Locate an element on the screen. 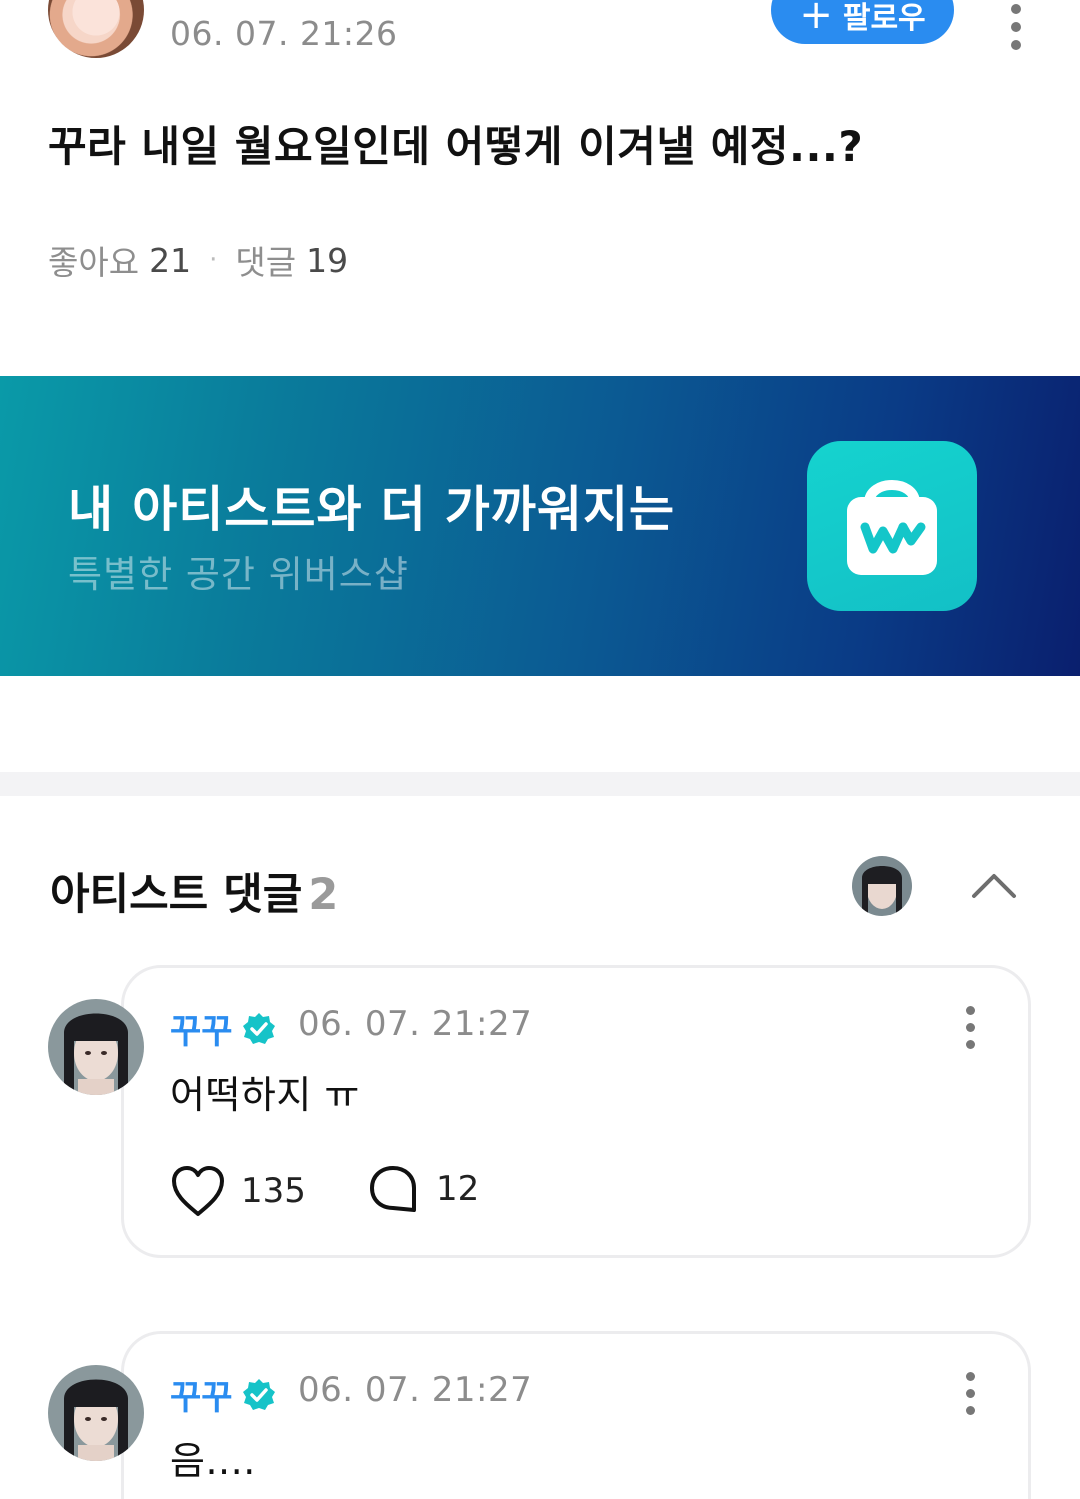  comments-count: 19 is located at coordinates (327, 260).